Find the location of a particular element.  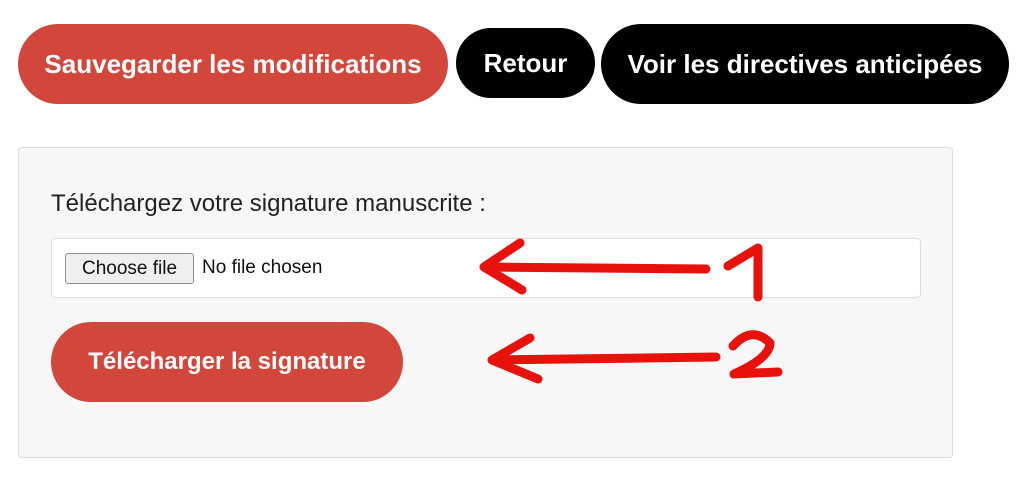

signature-upload-label: Téléchargez votre signature manuscrite : is located at coordinates (268, 203).